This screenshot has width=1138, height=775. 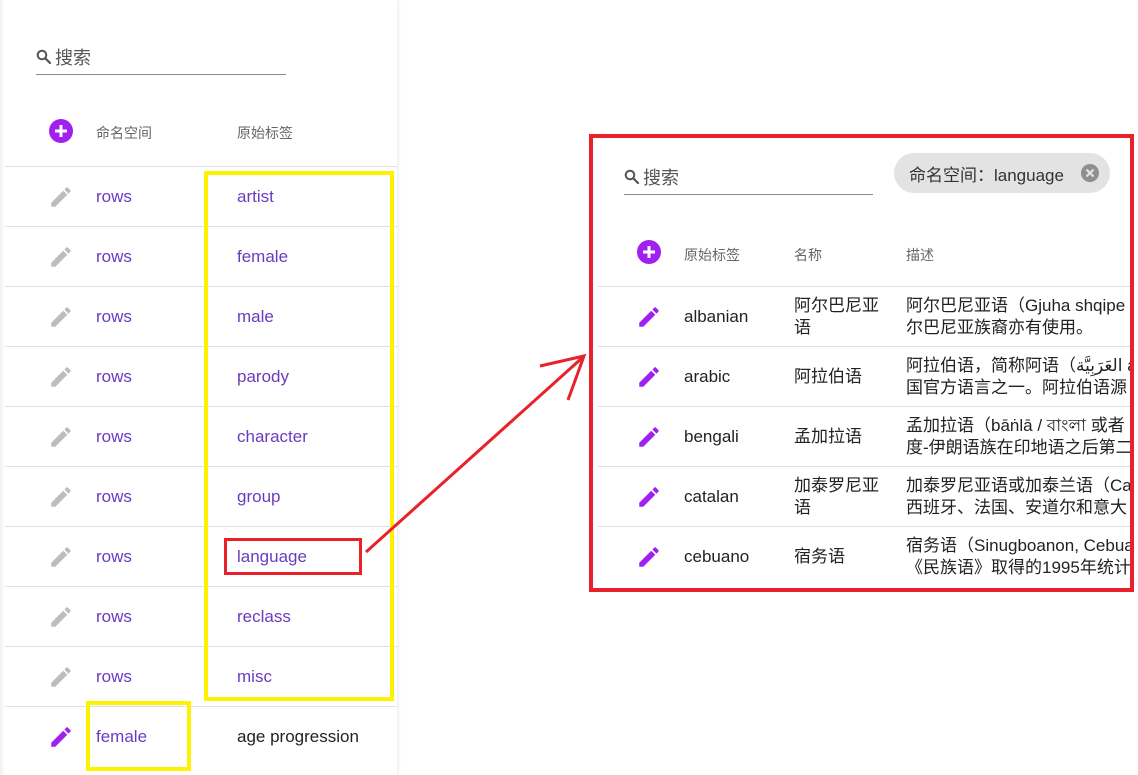 I want to click on description-line: 孟加拉语（bāṅlā / বাংলা 或者, so click(x=1015, y=425).